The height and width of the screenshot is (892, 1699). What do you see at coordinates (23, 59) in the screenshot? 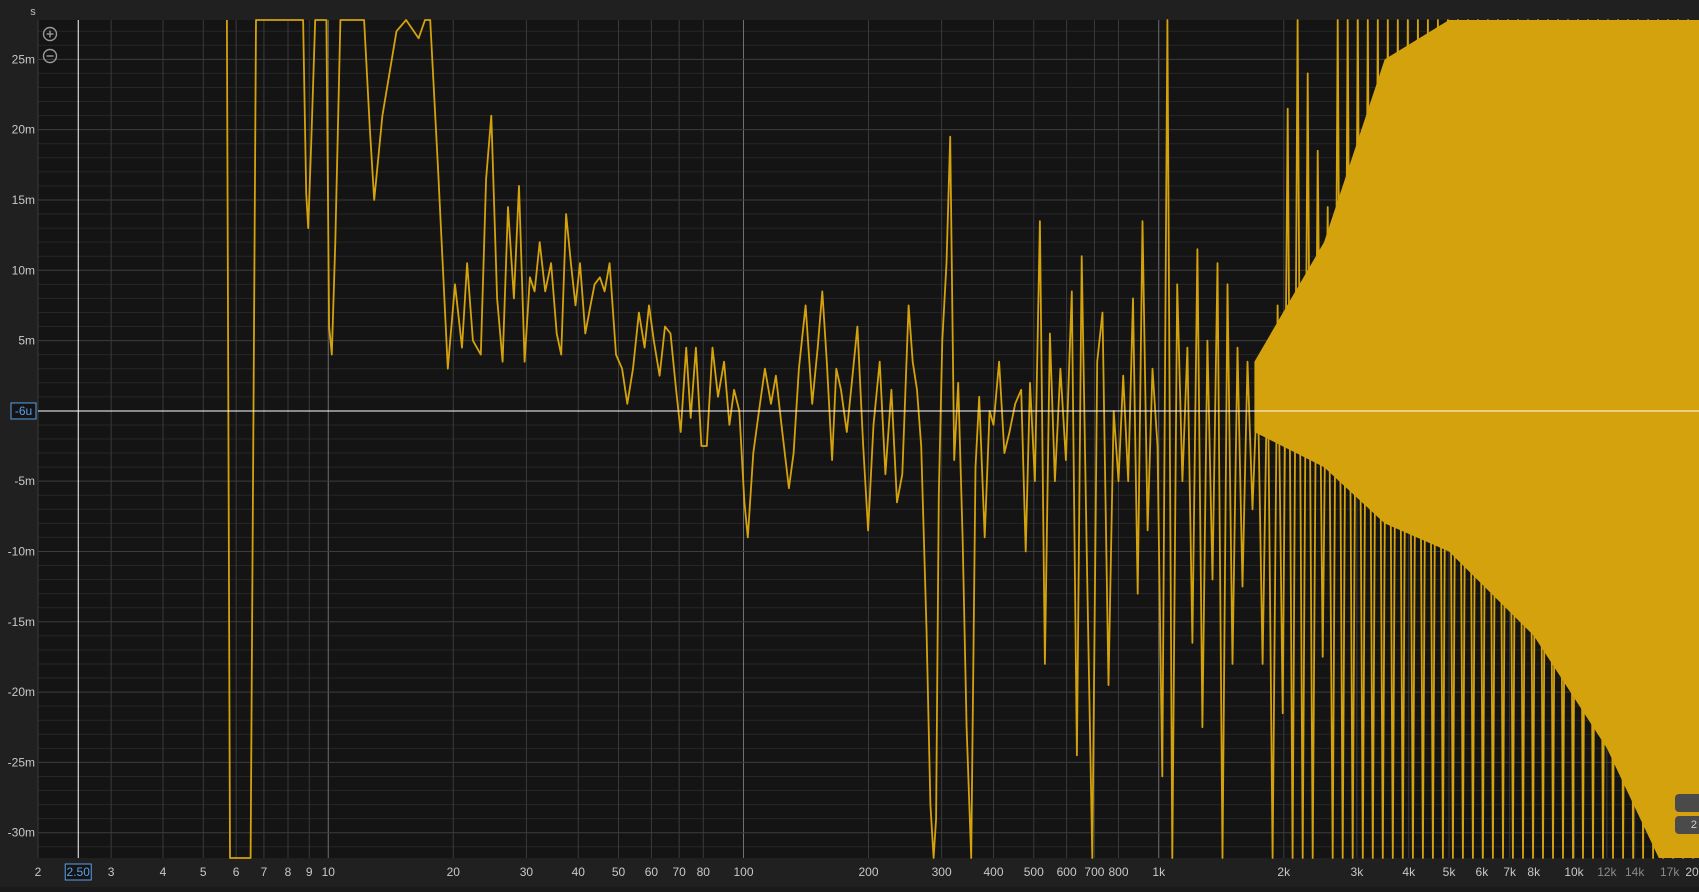
I see `y-tick-label: 25m` at bounding box center [23, 59].